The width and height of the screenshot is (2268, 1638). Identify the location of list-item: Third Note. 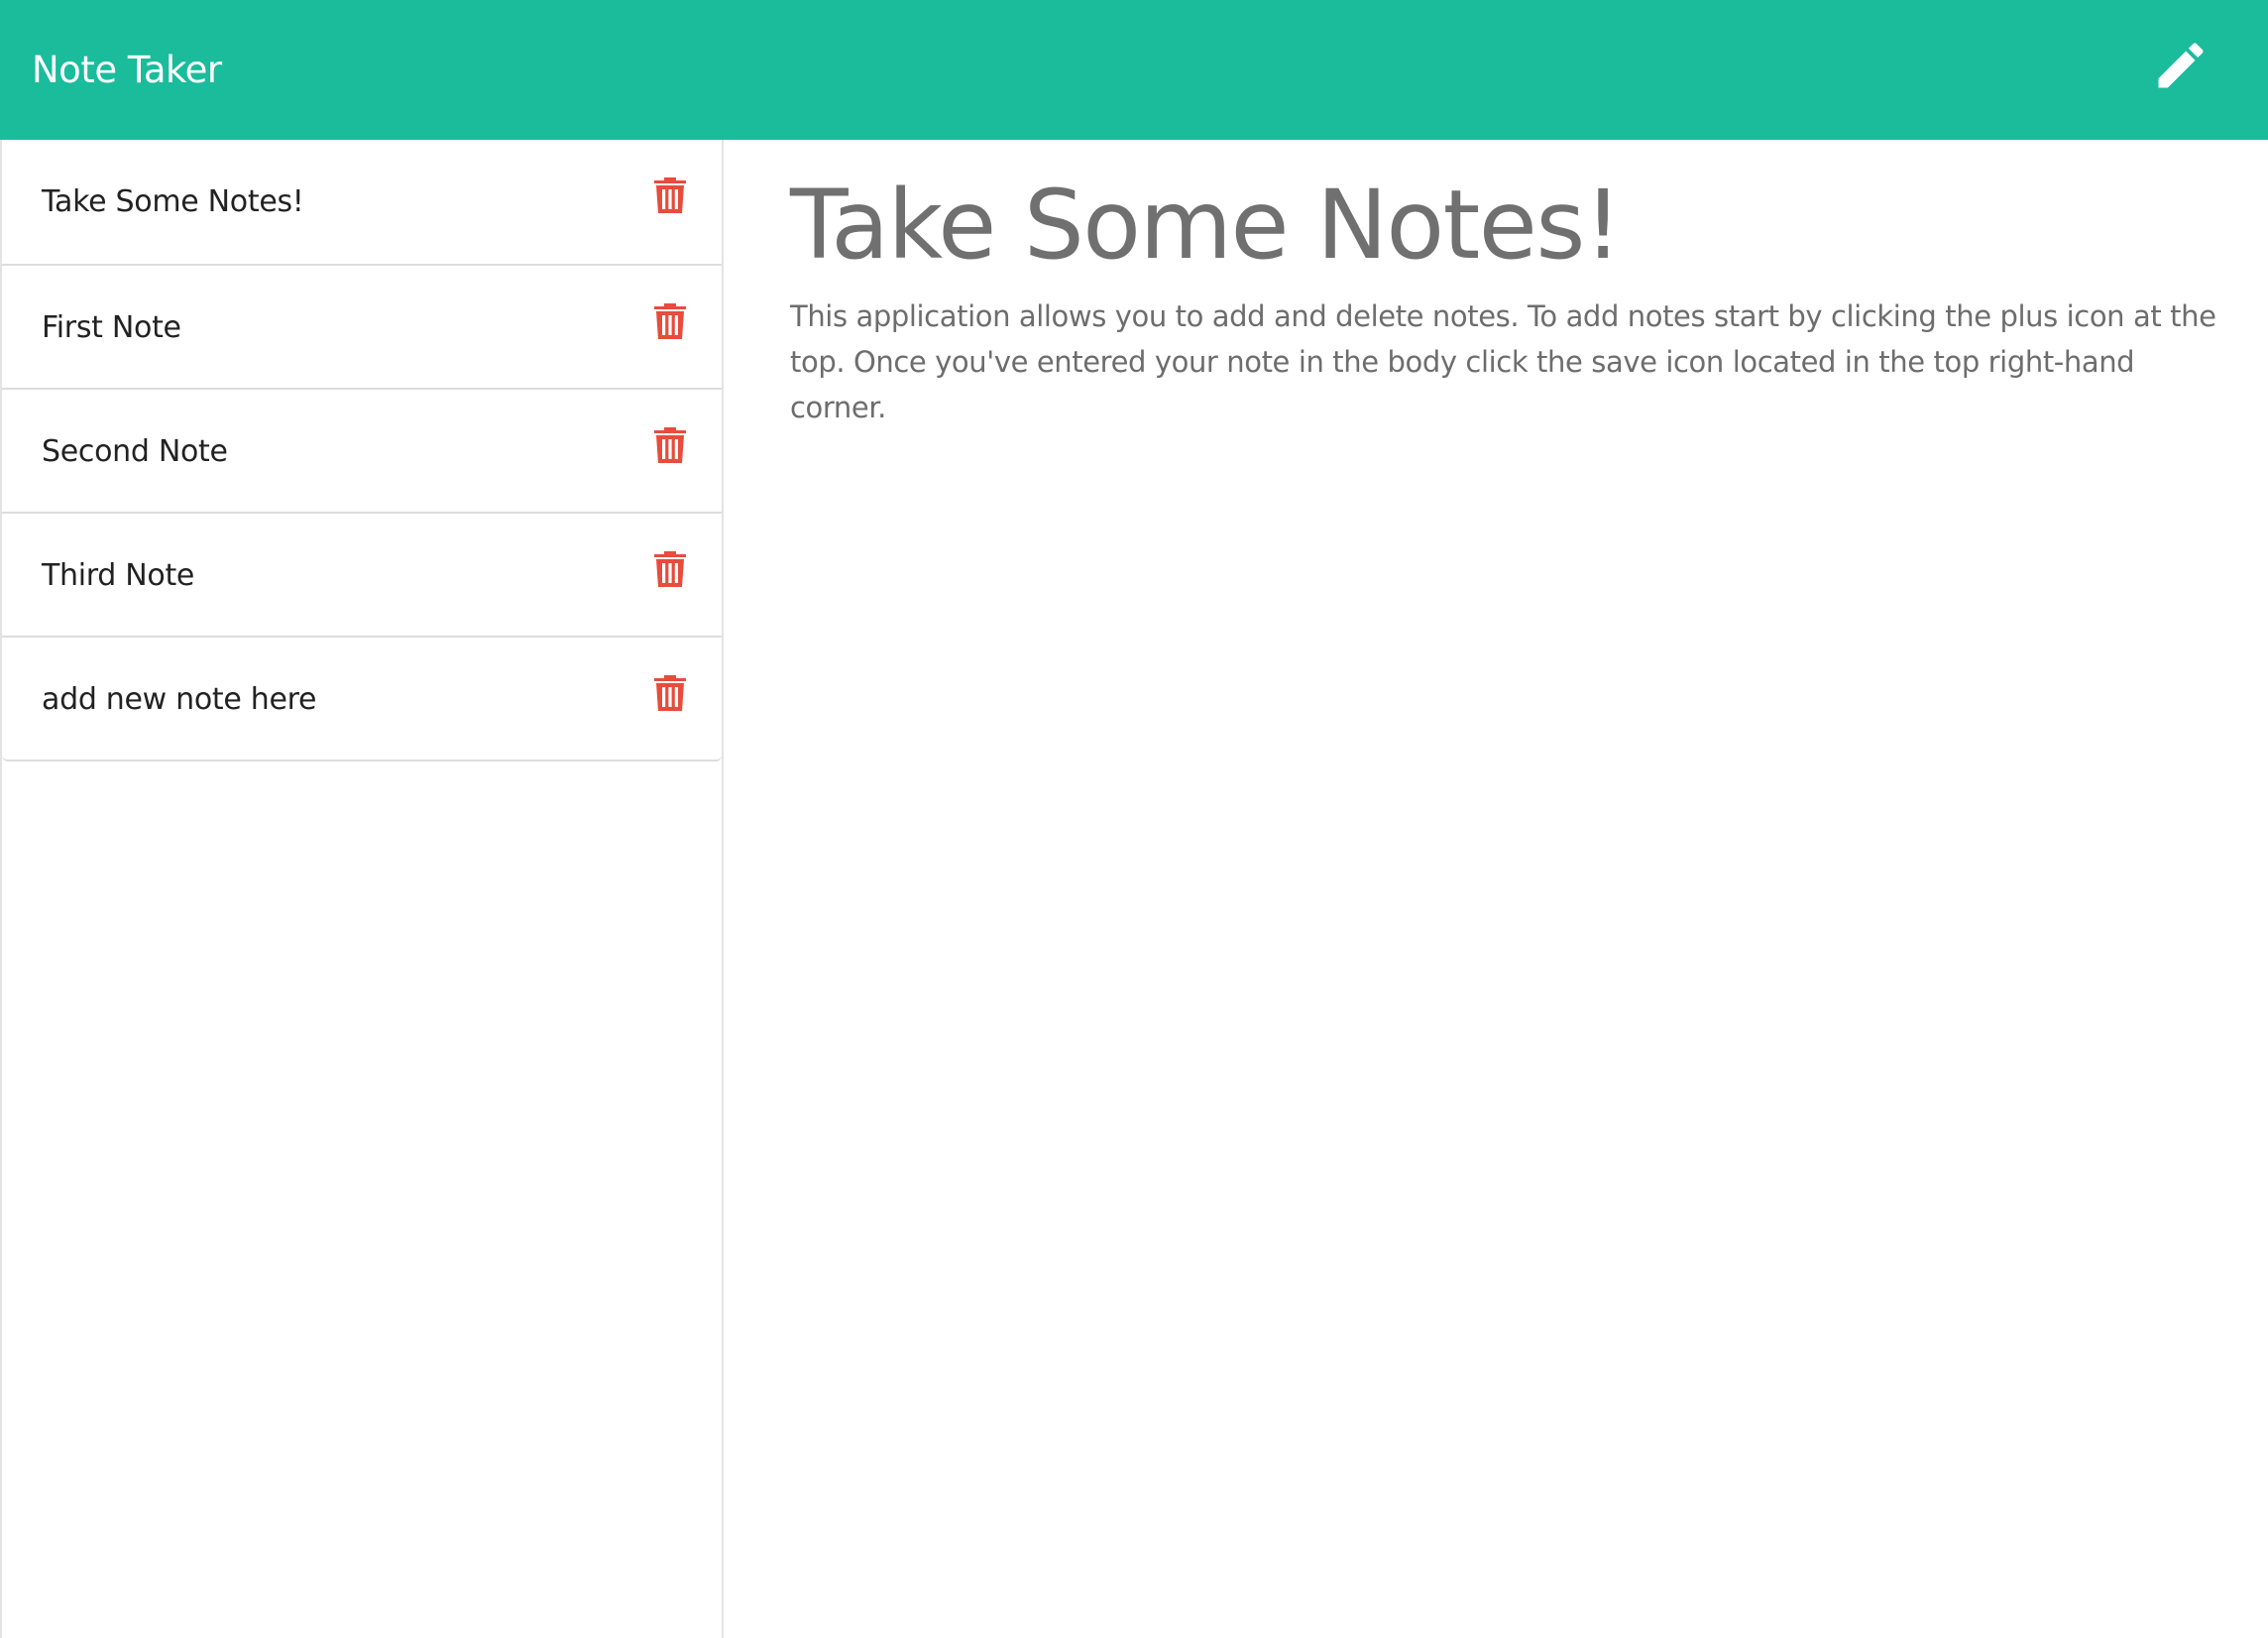
(362, 574).